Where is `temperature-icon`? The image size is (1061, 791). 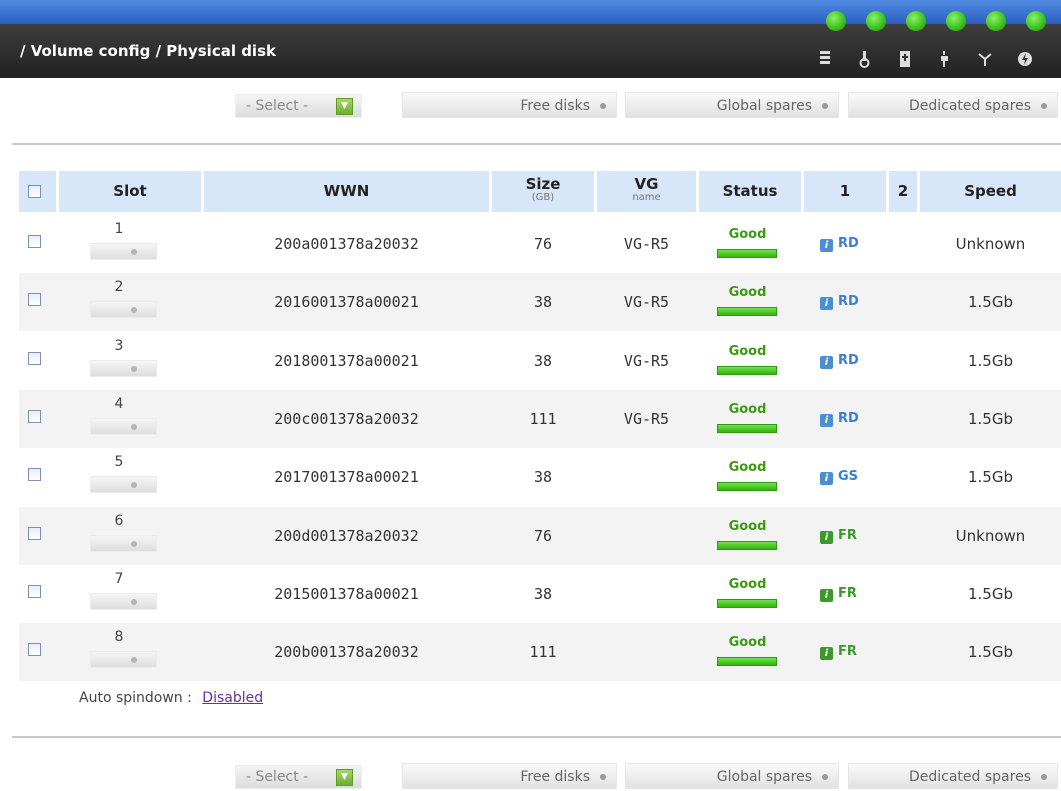
temperature-icon is located at coordinates (865, 59).